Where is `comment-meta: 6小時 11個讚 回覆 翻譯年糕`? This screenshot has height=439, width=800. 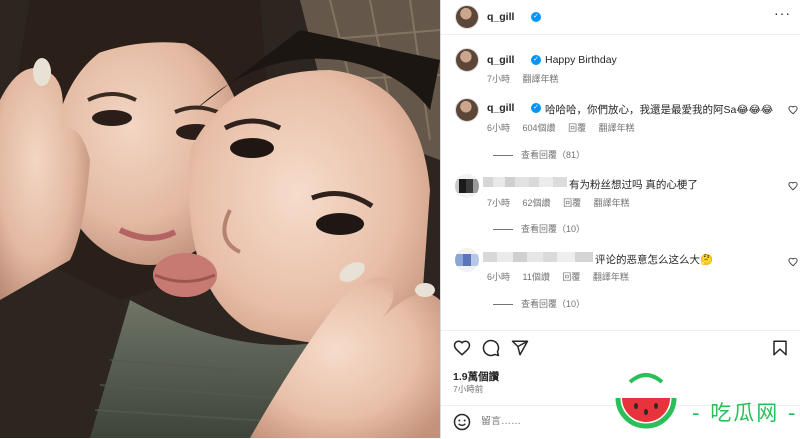
comment-meta: 6小時 11個讚 回覆 翻譯年糕 is located at coordinates (563, 276).